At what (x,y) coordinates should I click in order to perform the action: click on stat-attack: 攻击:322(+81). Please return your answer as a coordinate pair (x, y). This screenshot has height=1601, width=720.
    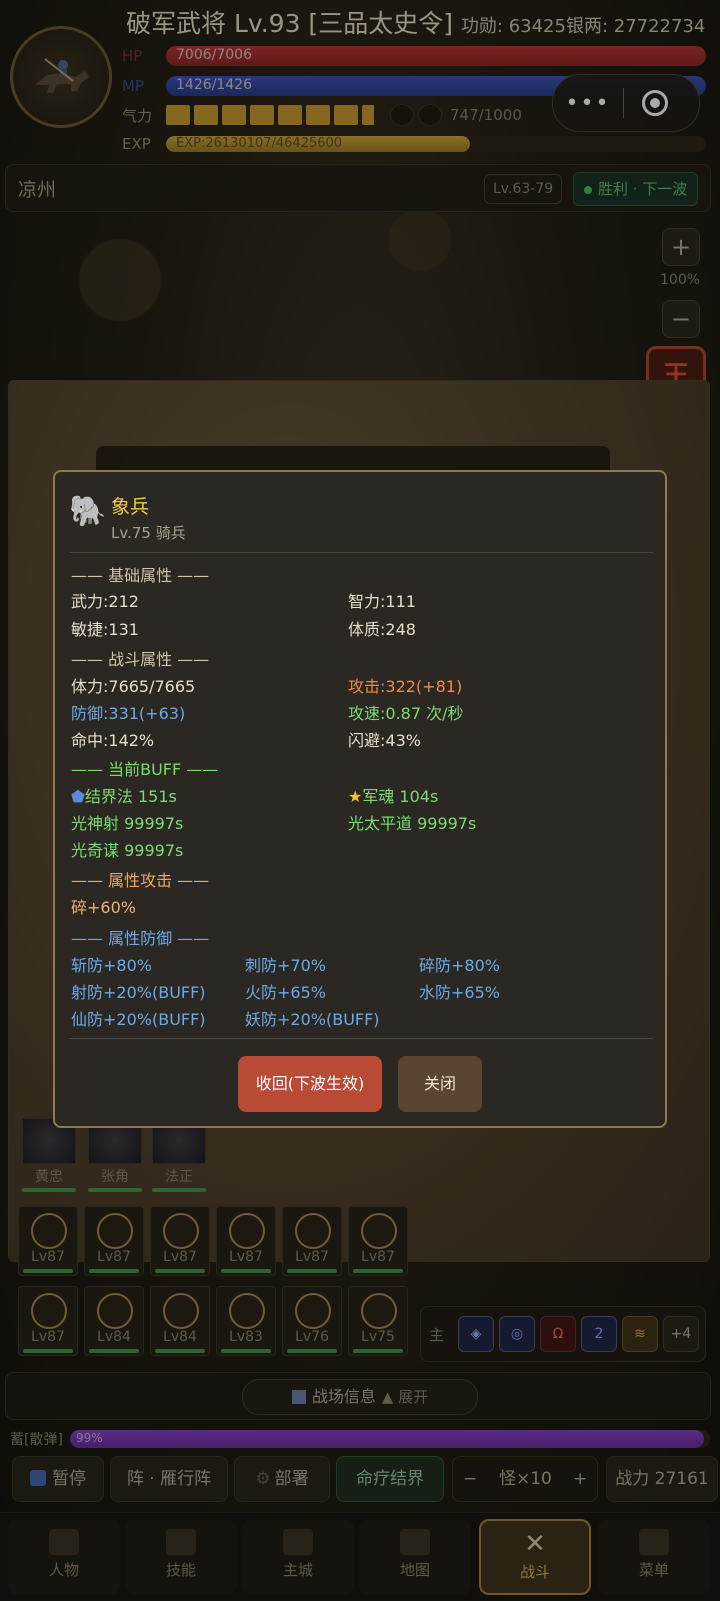
    Looking at the image, I should click on (405, 686).